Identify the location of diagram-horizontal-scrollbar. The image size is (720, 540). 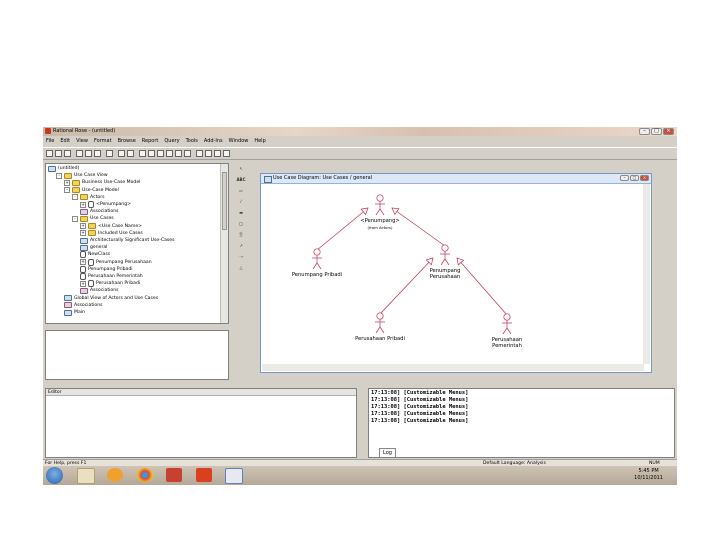
(453, 367).